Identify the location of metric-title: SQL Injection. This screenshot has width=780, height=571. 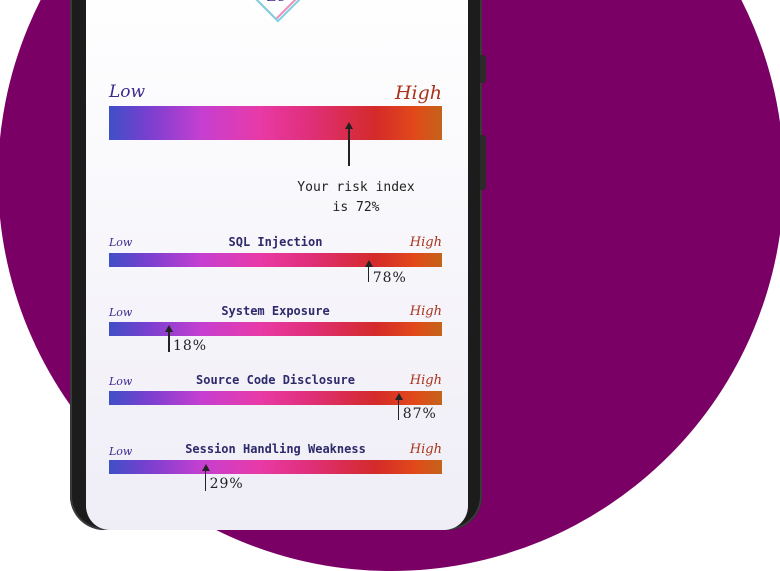
(275, 242).